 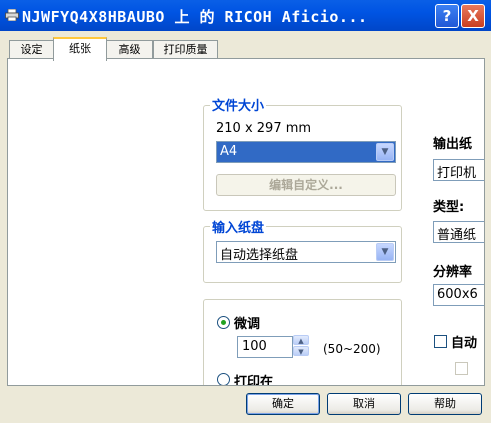 What do you see at coordinates (364, 404) in the screenshot?
I see `cancel-button: 取消` at bounding box center [364, 404].